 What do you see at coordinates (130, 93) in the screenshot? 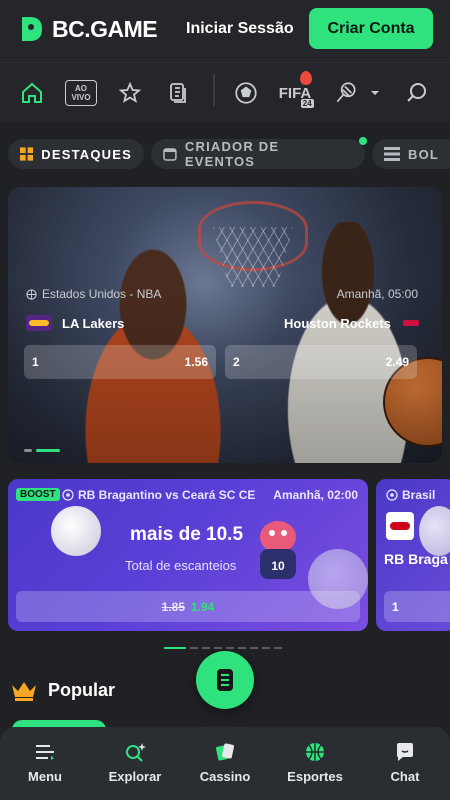
I see `star-icon` at bounding box center [130, 93].